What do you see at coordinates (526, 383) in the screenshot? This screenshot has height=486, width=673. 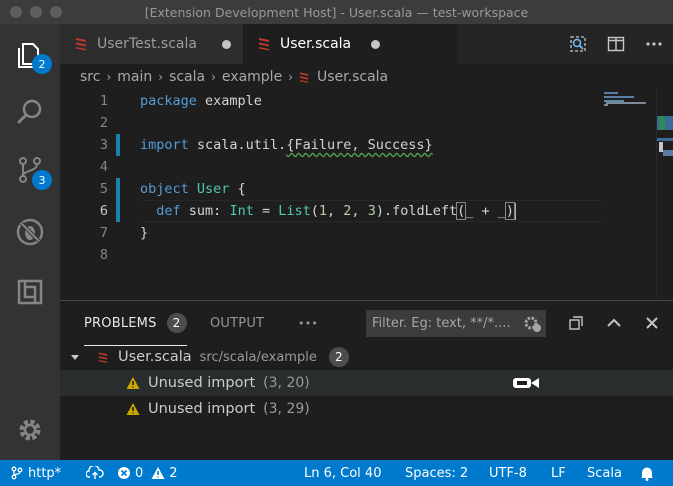 I see `quick-fix-icon` at bounding box center [526, 383].